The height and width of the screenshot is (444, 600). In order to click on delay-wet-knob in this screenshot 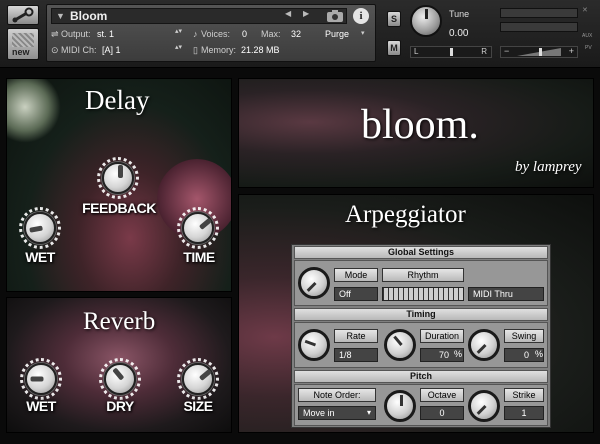, I will do `click(40, 228)`.